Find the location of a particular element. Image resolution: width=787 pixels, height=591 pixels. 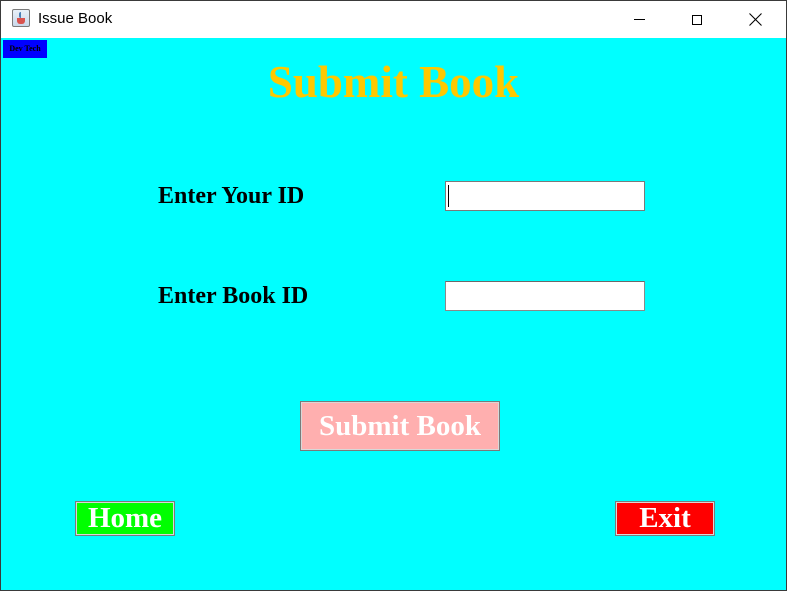

window-title: Issue Book is located at coordinates (75, 18).